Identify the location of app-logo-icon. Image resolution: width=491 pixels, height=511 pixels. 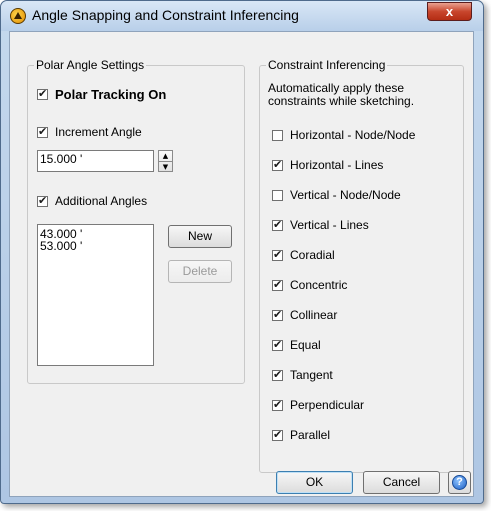
(18, 16).